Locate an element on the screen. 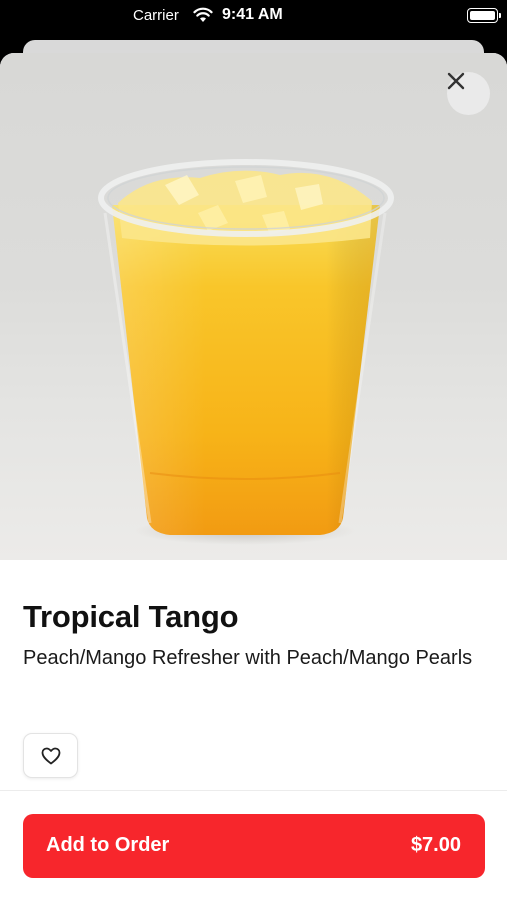  carrier-label: Carrier is located at coordinates (156, 15).